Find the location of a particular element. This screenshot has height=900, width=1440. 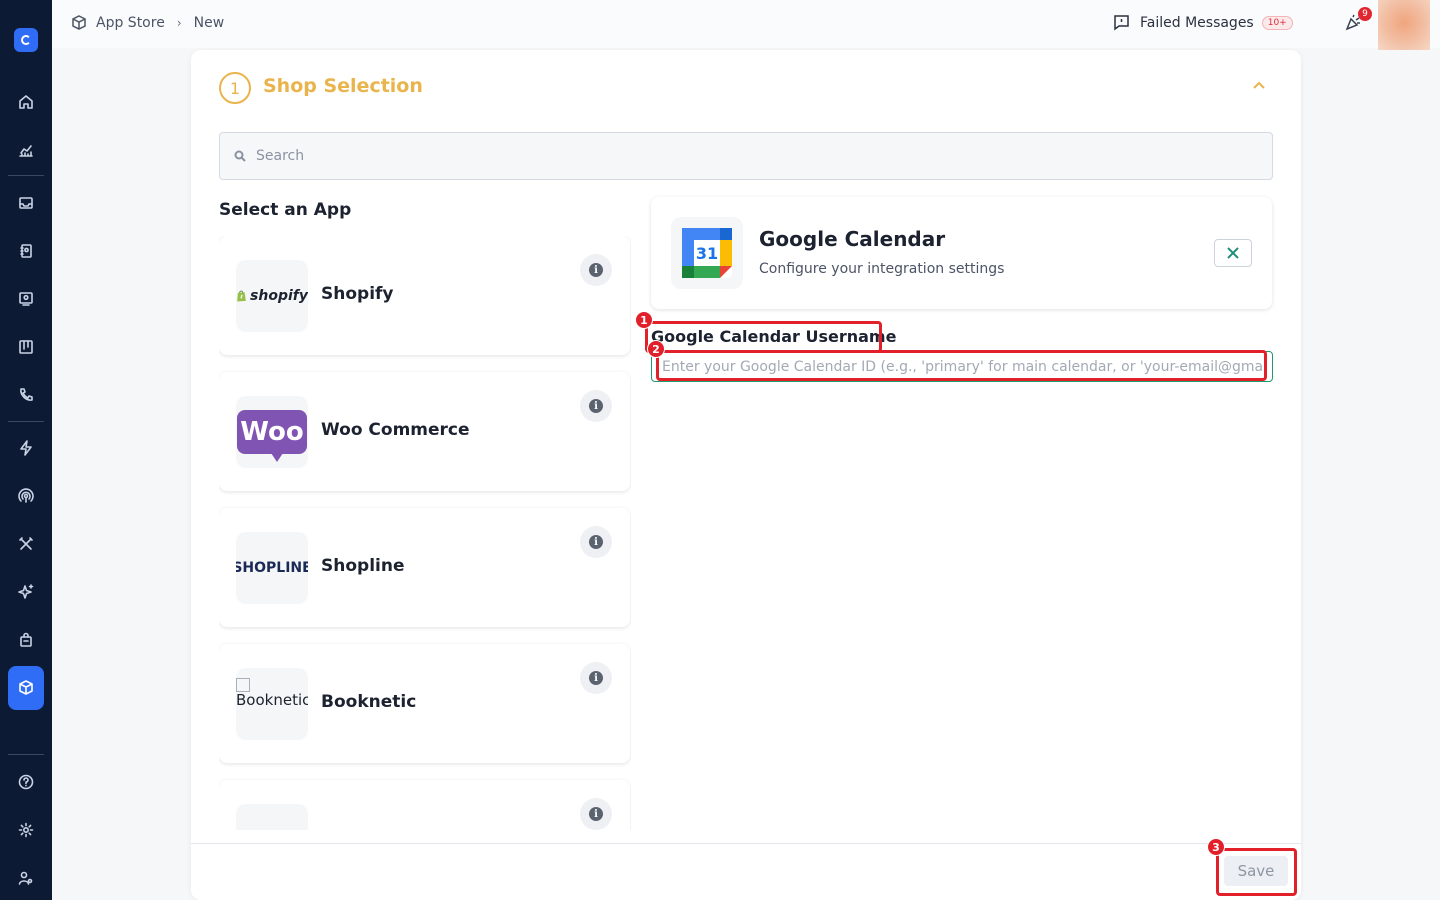

failed-messages-button: Failed Messages 10+ is located at coordinates (1203, 22).